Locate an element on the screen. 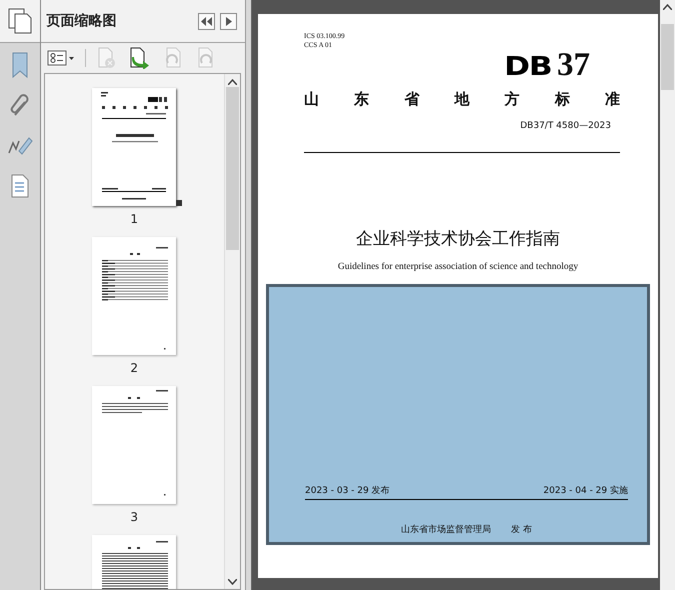 This screenshot has width=675, height=590. arrow-right-icon is located at coordinates (229, 21).